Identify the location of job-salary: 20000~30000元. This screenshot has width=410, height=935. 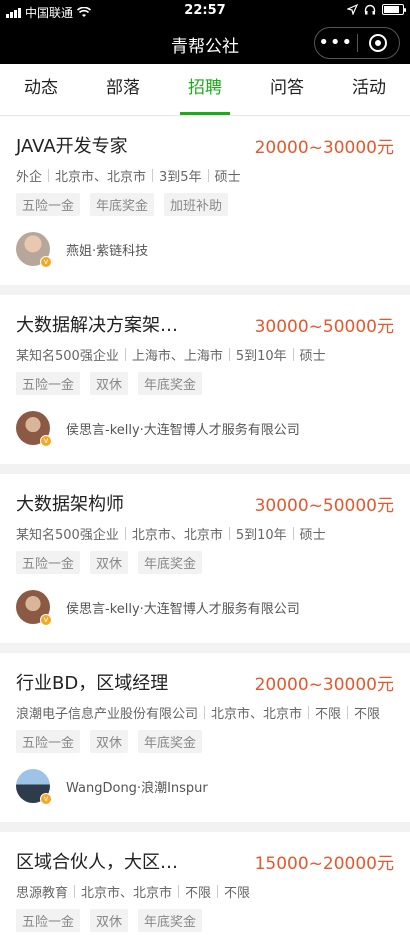
(324, 147).